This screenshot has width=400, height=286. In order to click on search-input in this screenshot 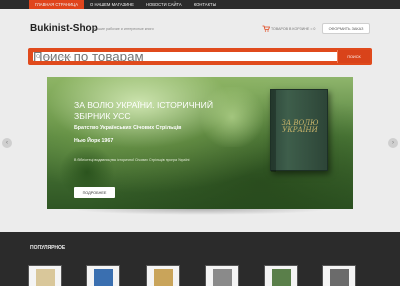, I will do `click(198, 56)`.